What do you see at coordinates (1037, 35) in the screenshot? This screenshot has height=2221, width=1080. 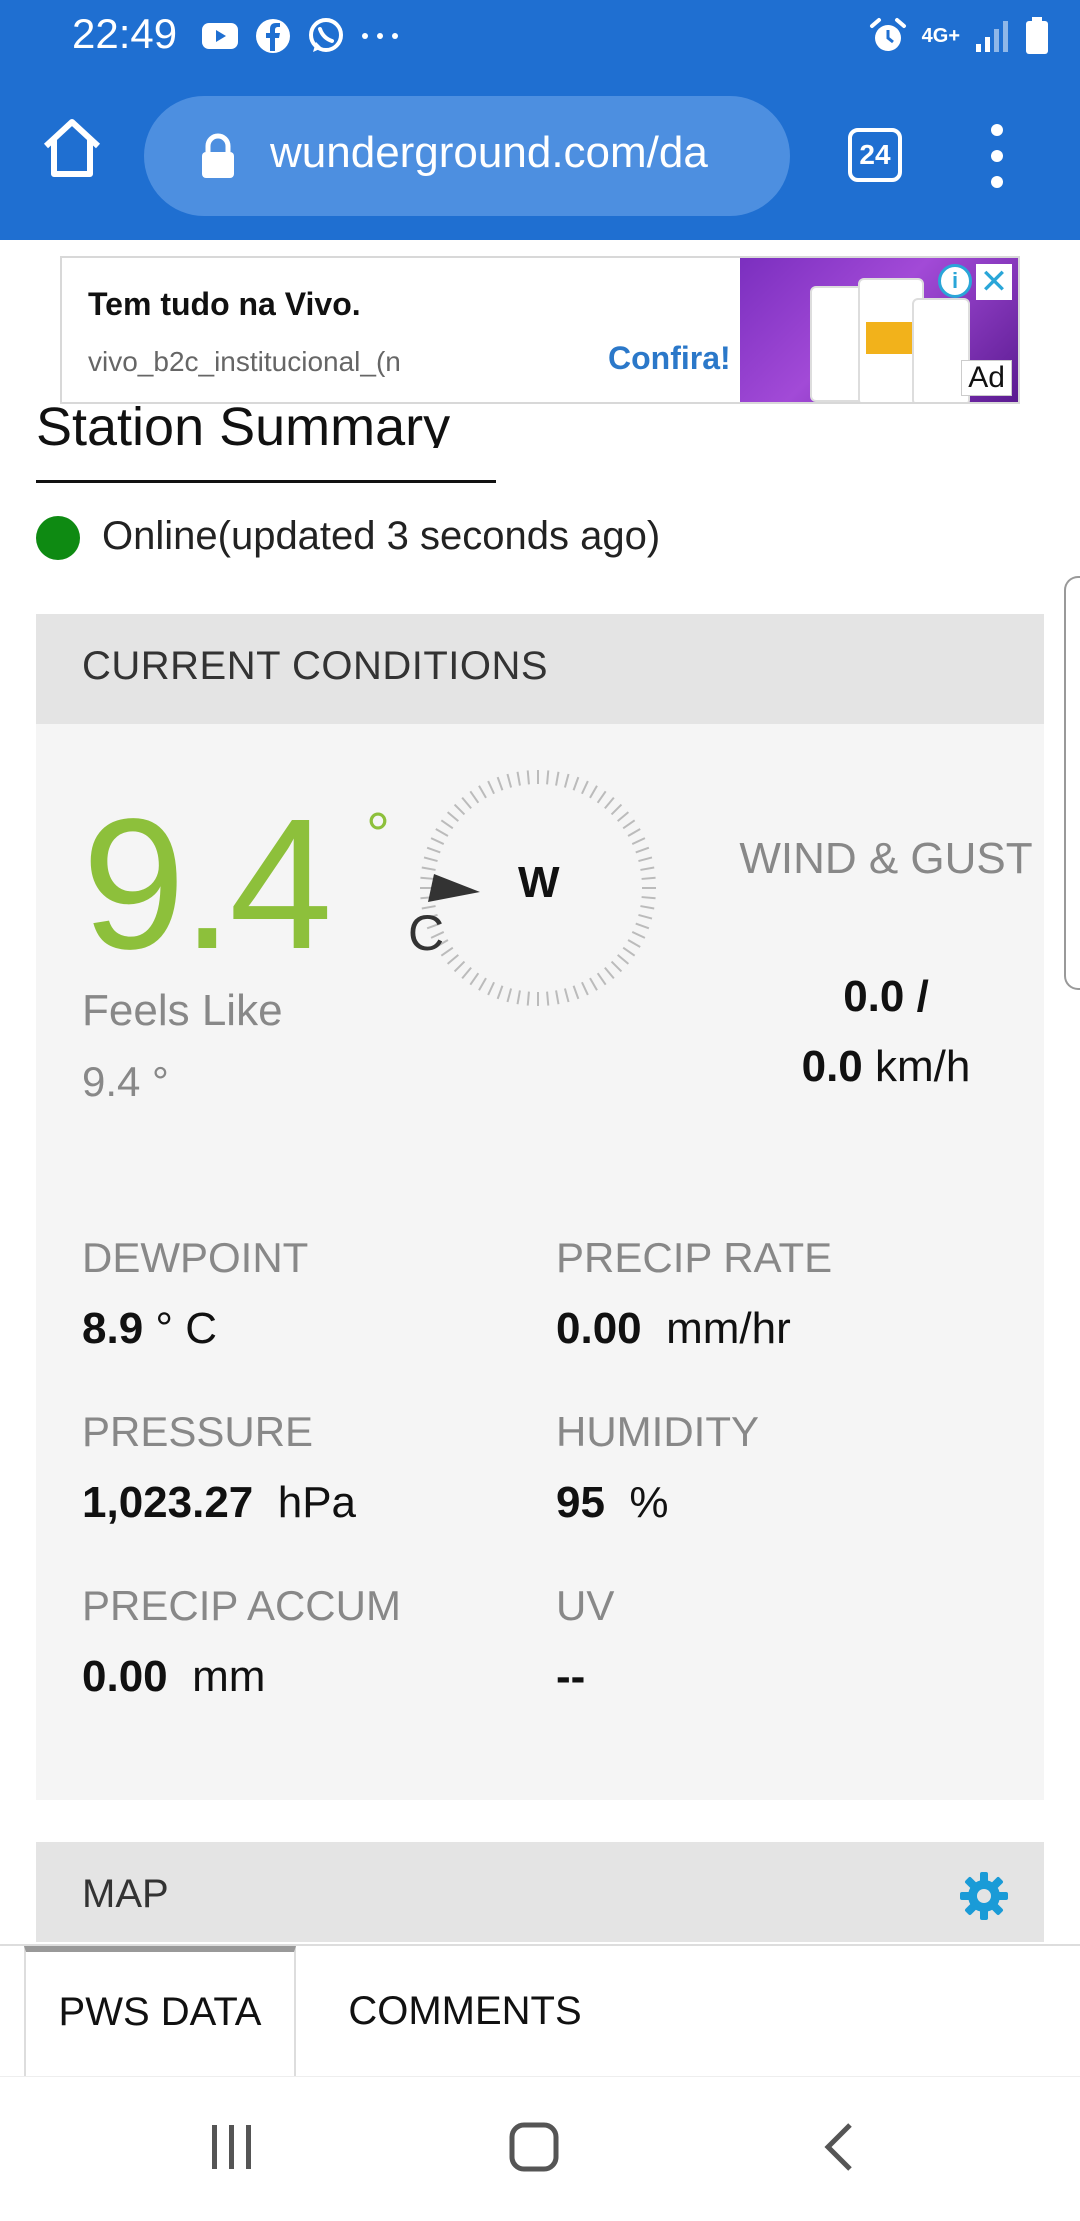 I see `battery-icon` at bounding box center [1037, 35].